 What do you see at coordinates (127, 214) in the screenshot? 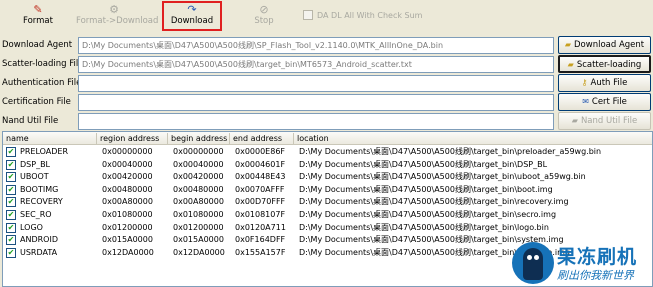
I see `cell-region: 0x01080000` at bounding box center [127, 214].